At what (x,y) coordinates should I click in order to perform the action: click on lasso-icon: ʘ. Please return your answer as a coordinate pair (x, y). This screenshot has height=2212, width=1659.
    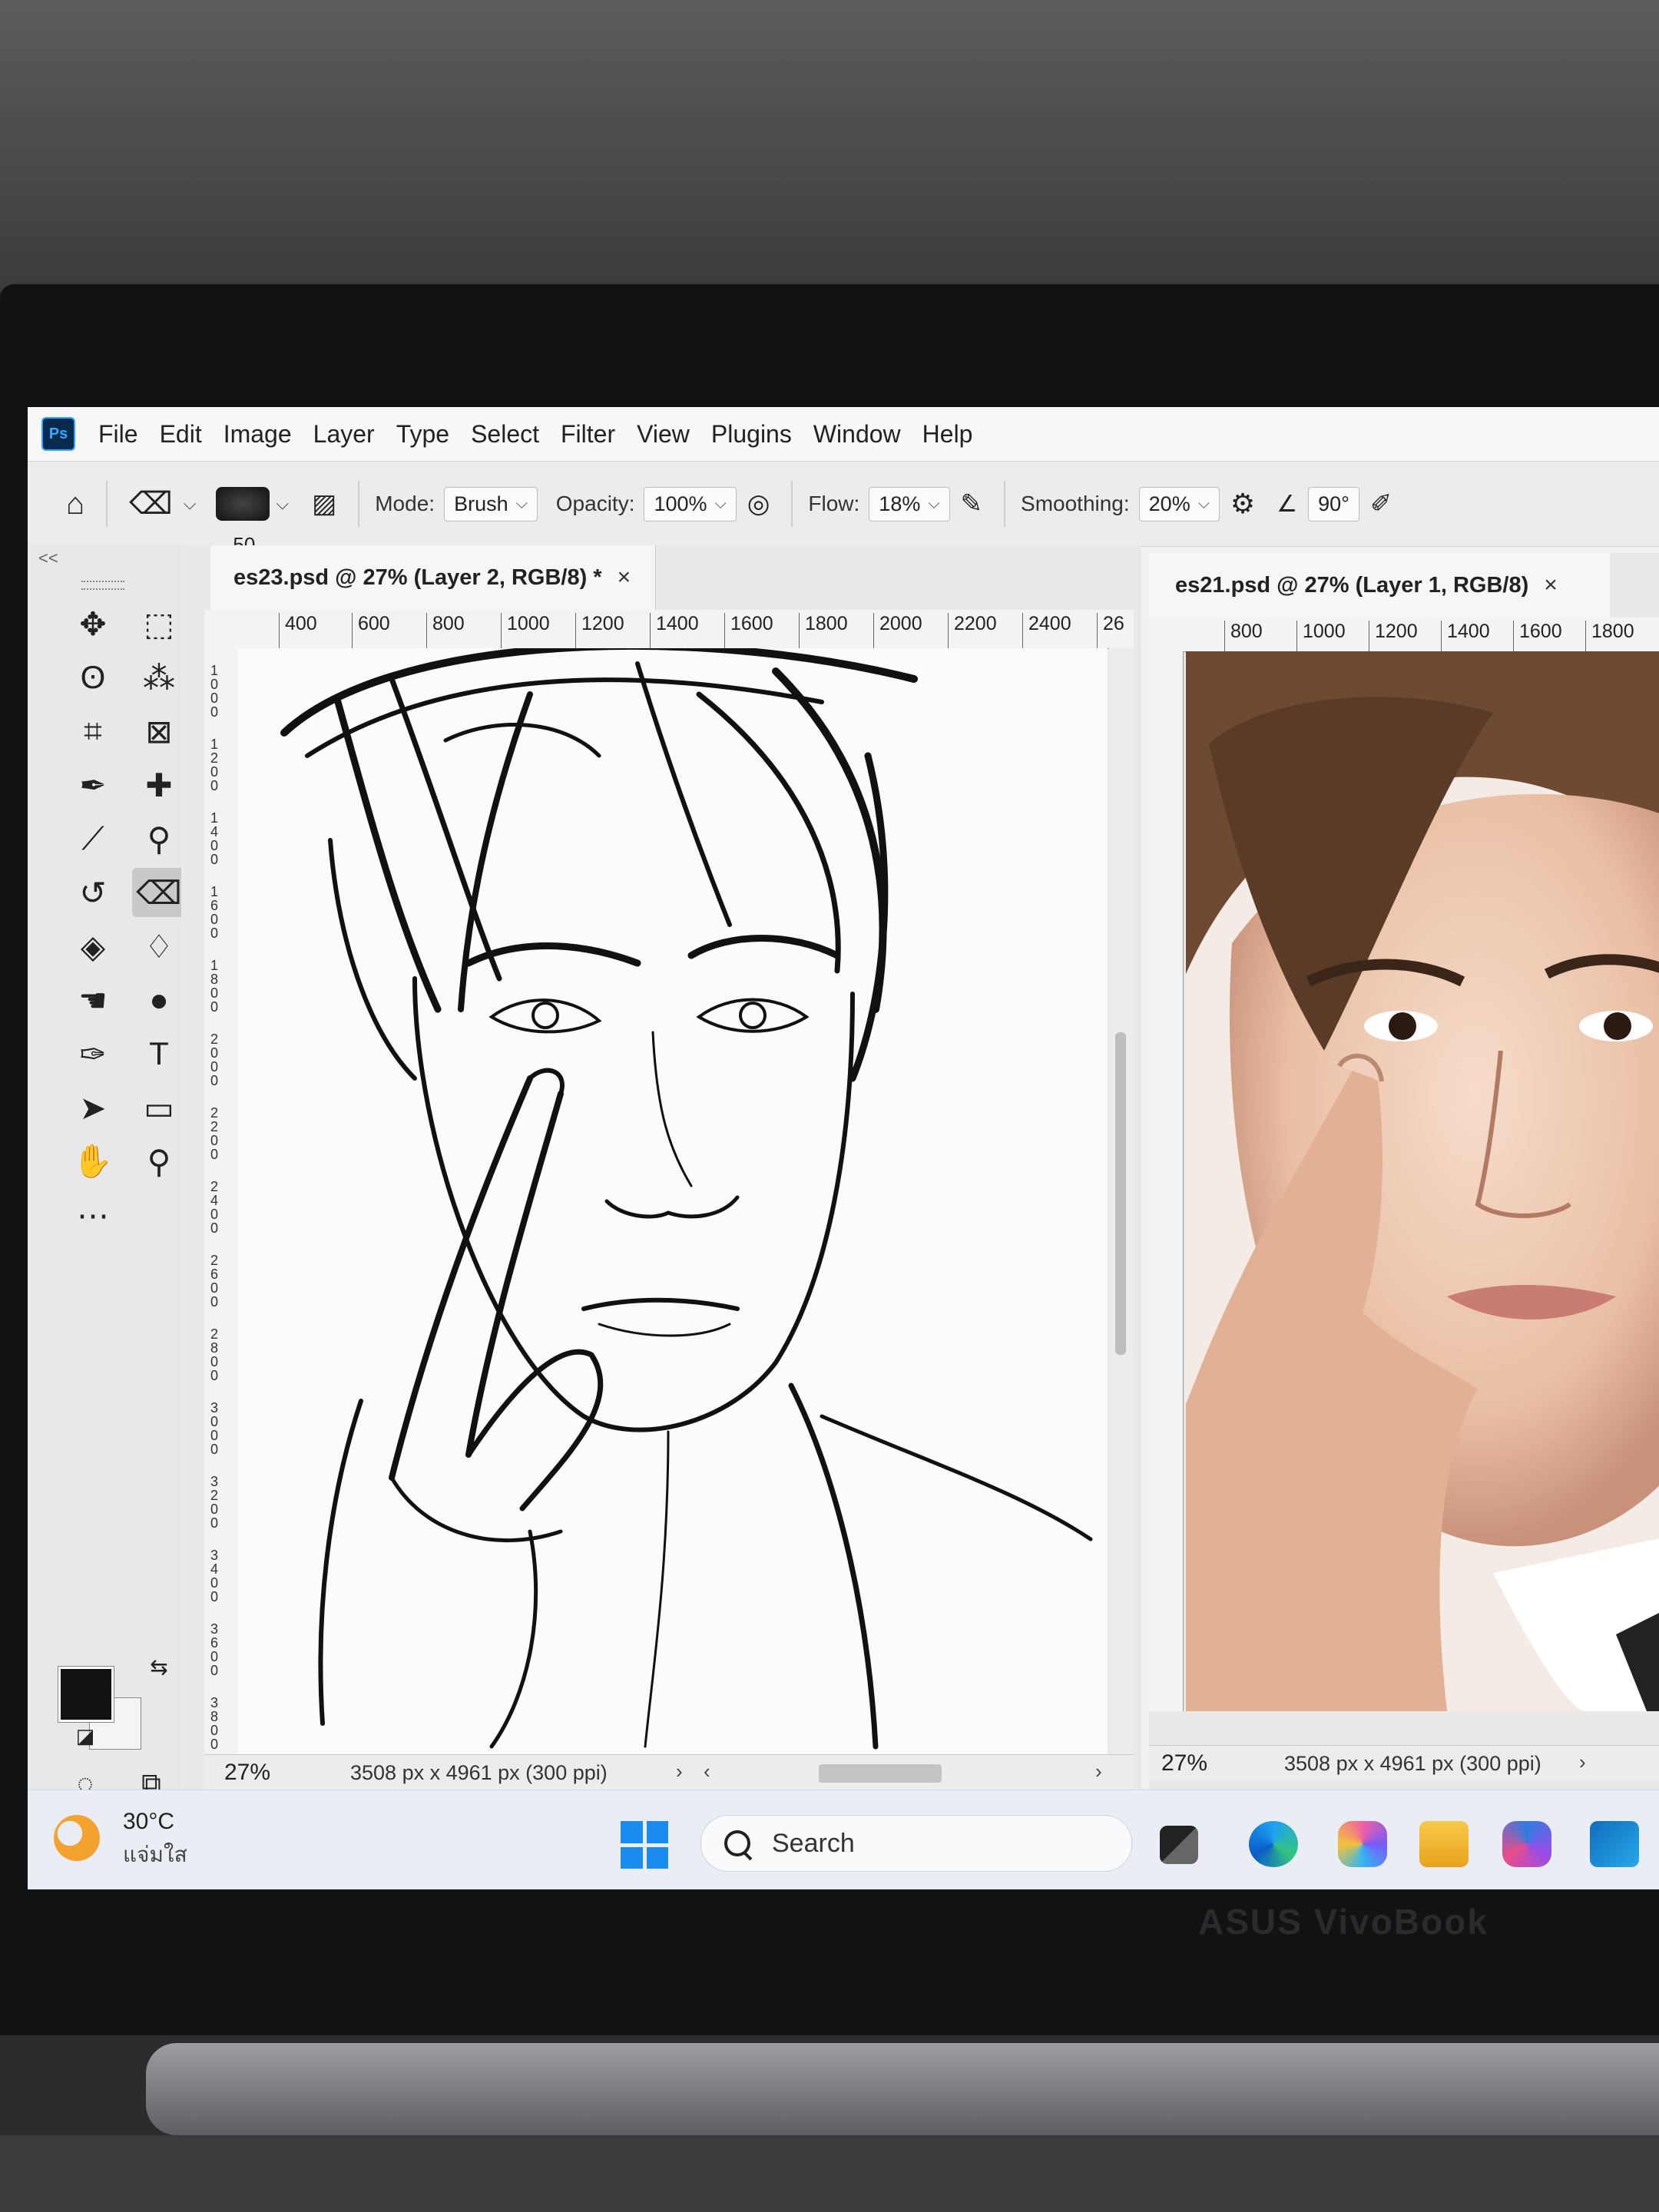
    Looking at the image, I should click on (93, 678).